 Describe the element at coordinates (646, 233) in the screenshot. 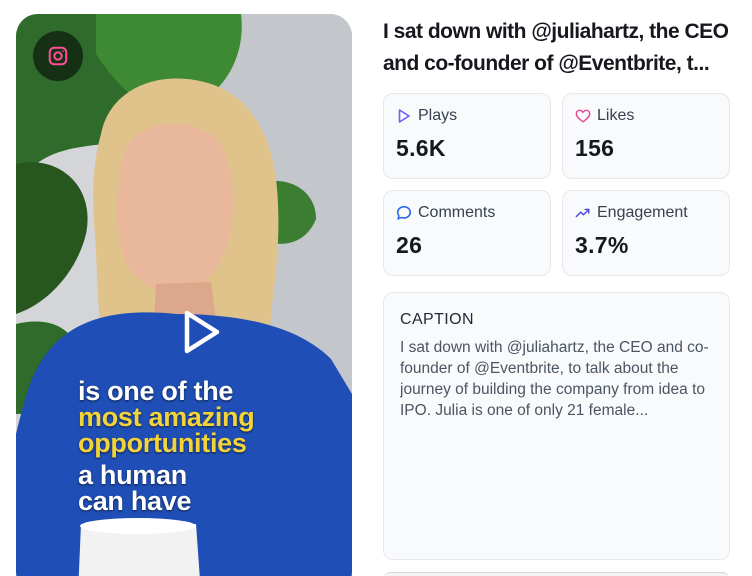

I see `stat-card-engagement: Engagement 3.7%` at that location.